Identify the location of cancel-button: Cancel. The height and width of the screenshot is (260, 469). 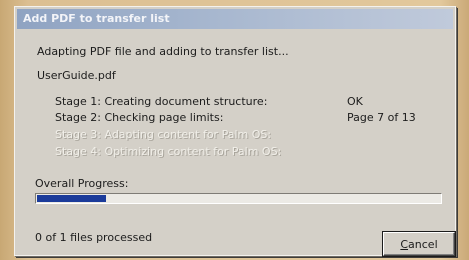
(419, 244).